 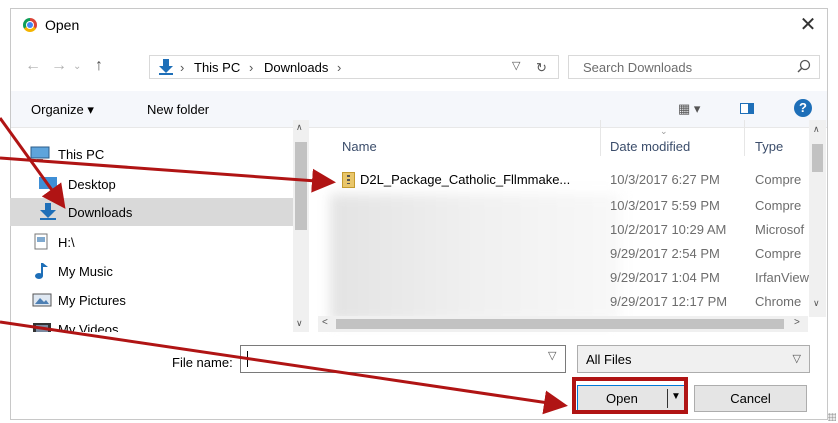 What do you see at coordinates (30, 25) in the screenshot?
I see `chrome-icon` at bounding box center [30, 25].